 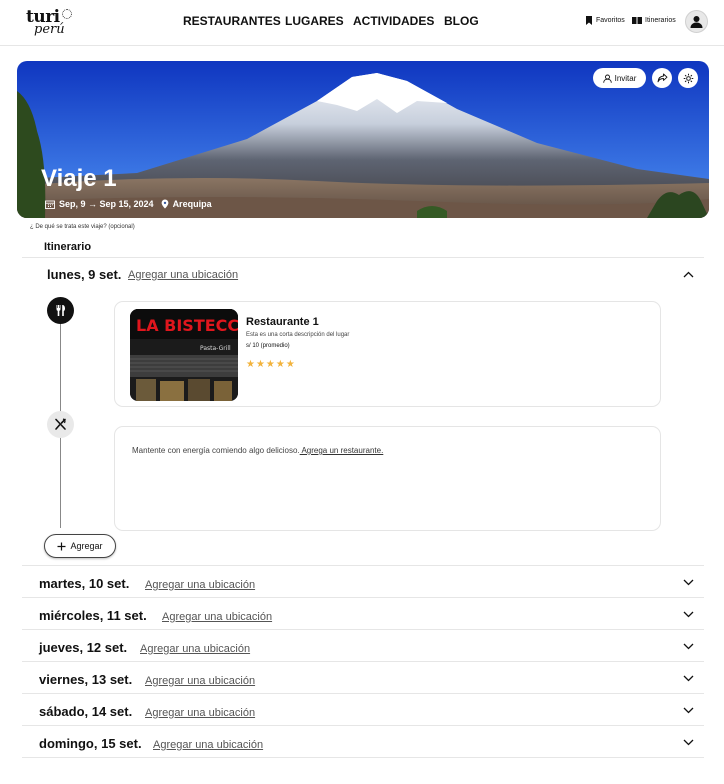 I want to click on restaurant-photo: LA BISTECCA Pasta-Grill, so click(x=184, y=355).